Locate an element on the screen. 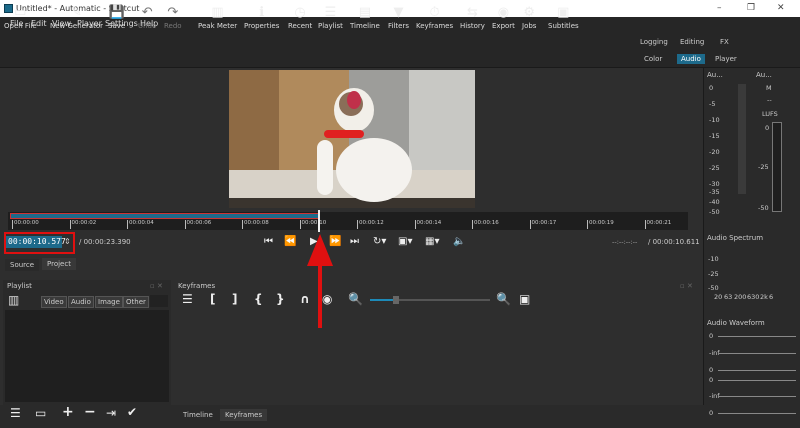  loudness-unit: LUFS is located at coordinates (770, 114).